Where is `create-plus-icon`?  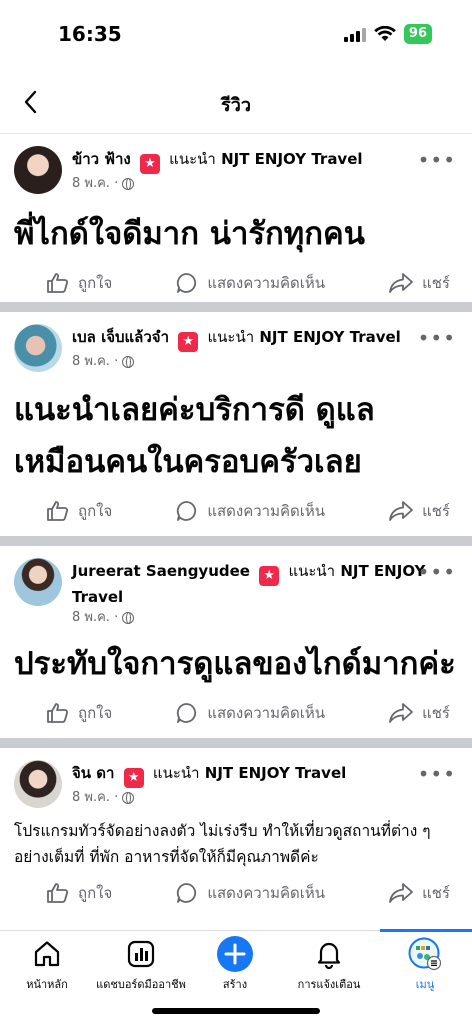
create-plus-icon is located at coordinates (235, 954).